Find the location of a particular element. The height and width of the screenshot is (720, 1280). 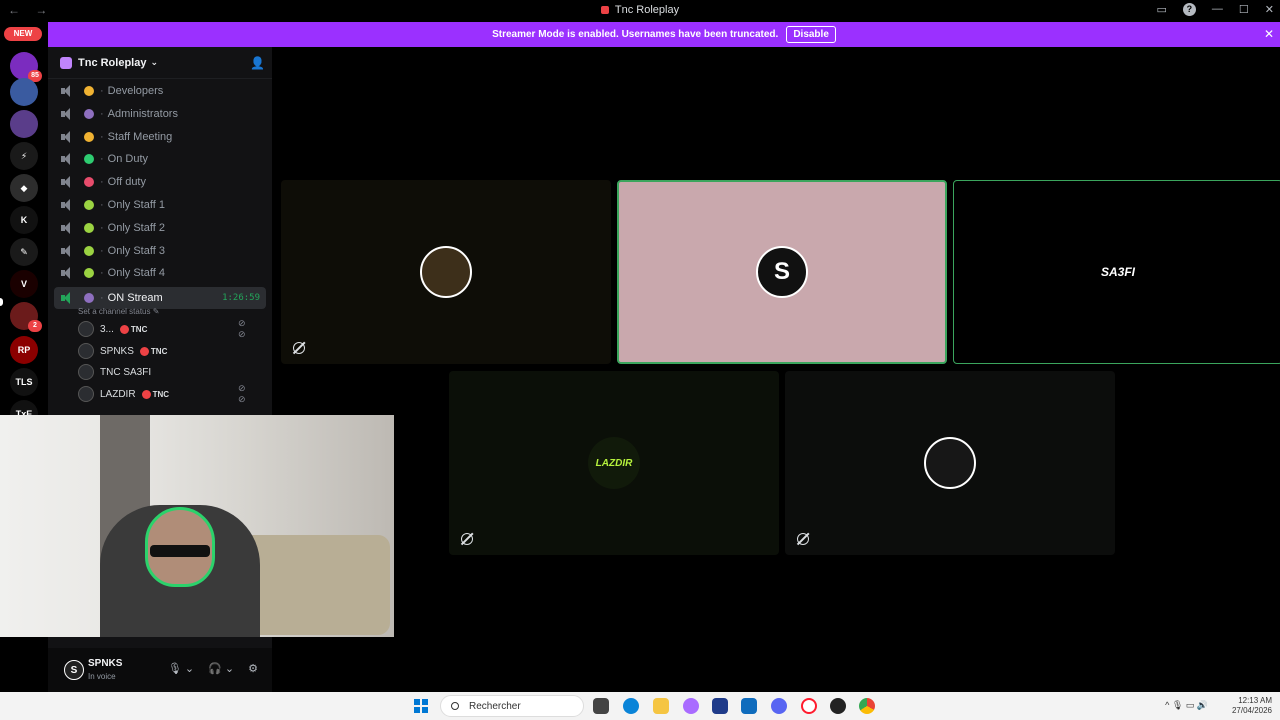

stream-tile: LAZDIR is located at coordinates (614, 463).